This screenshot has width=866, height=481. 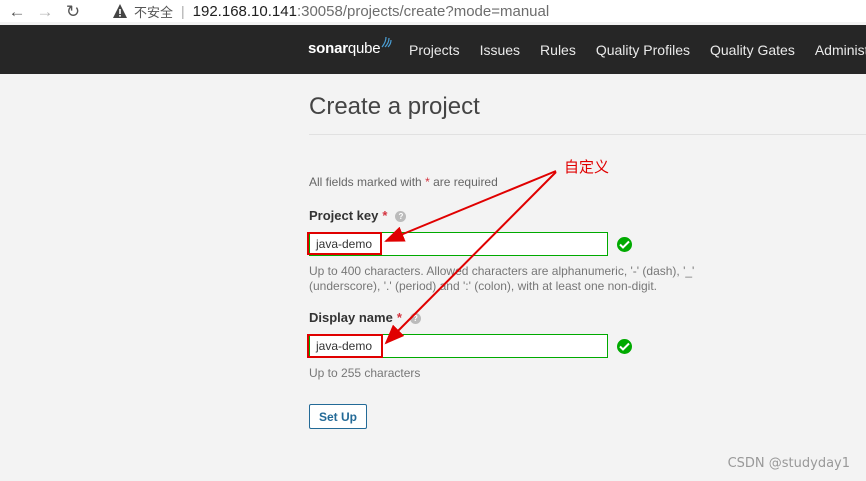 What do you see at coordinates (365, 182) in the screenshot?
I see `required-note-prefix: All fields marked with` at bounding box center [365, 182].